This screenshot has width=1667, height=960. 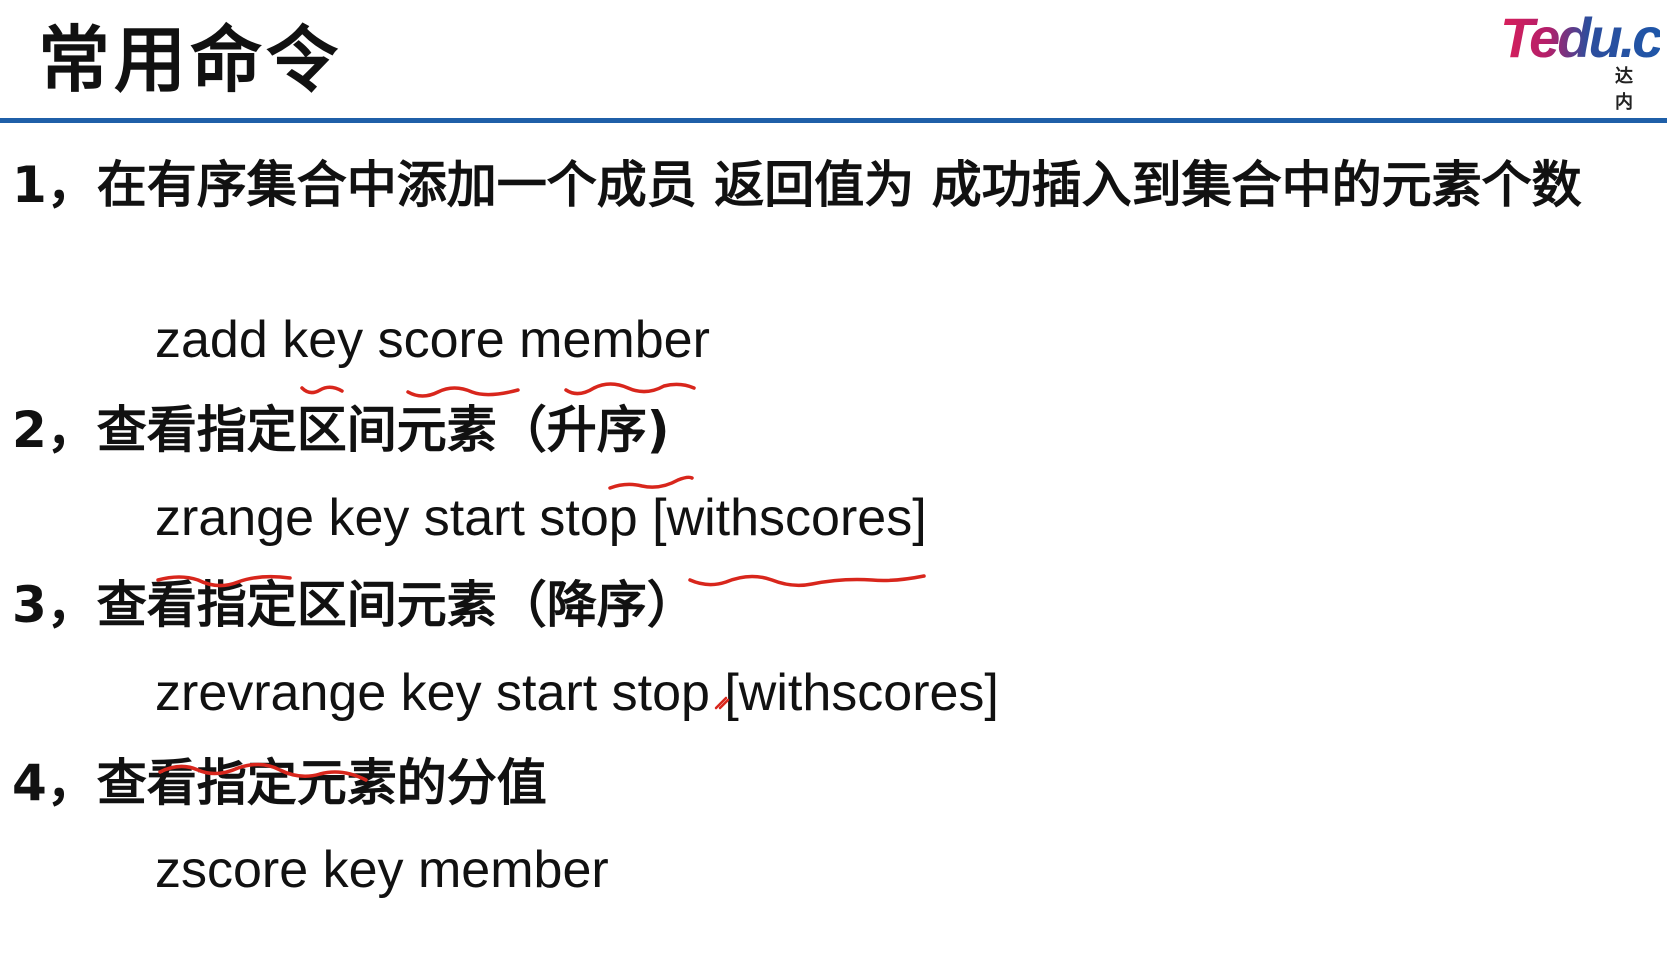 I want to click on item-3-heading: 3，查看指定区间元素（降序）, so click(x=354, y=605).